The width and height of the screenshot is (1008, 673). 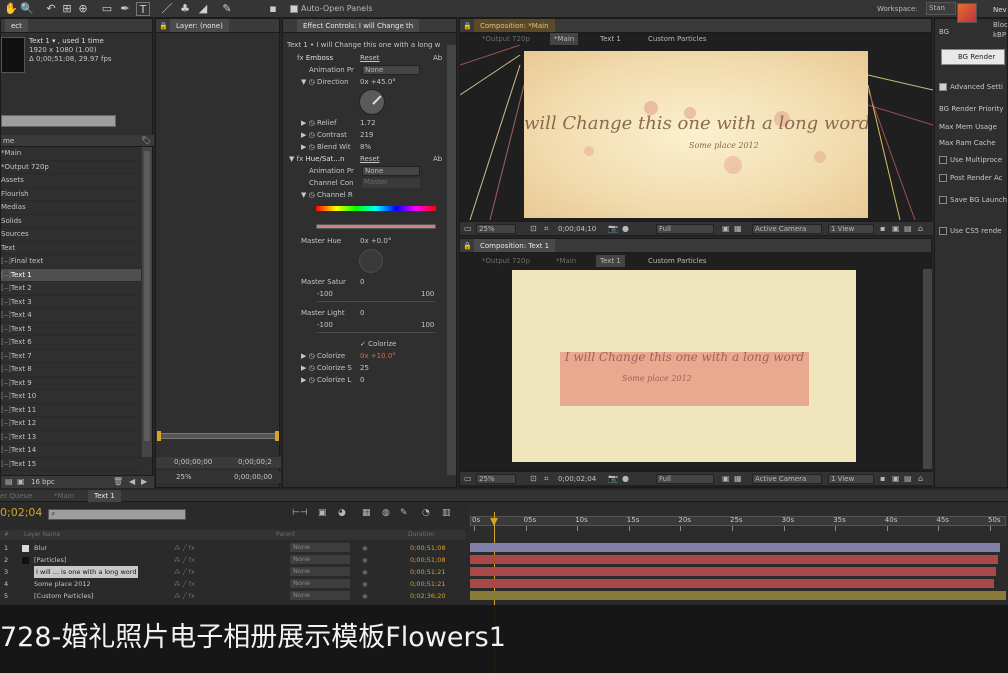 I want to click on emboss-blend-value: 8%, so click(x=365, y=147).